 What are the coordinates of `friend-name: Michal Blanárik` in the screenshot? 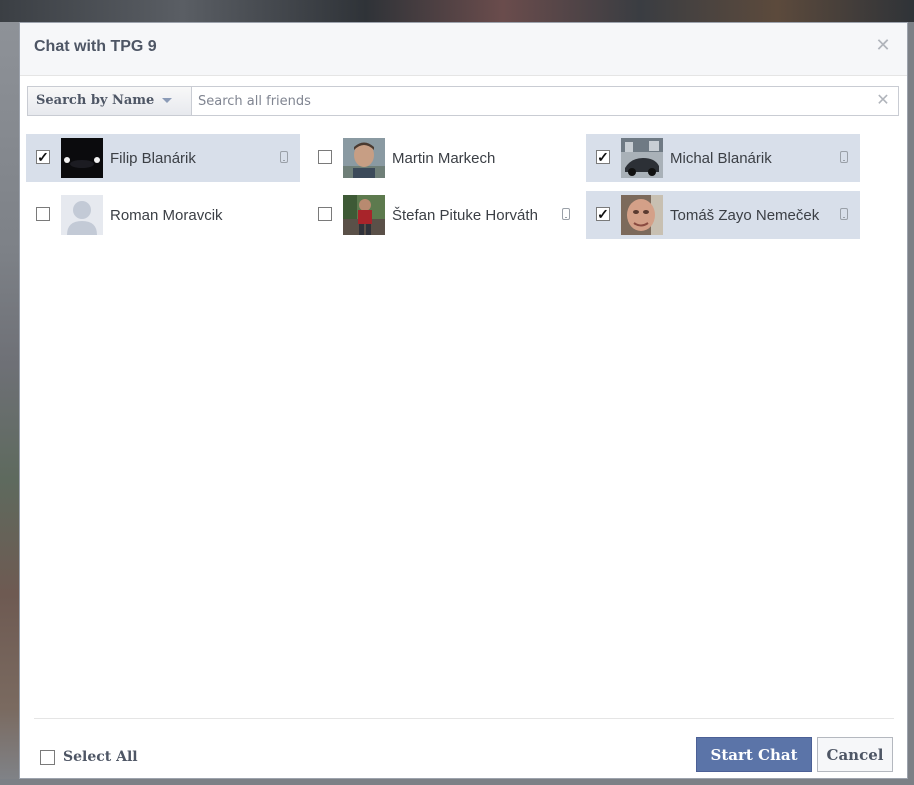 It's located at (721, 158).